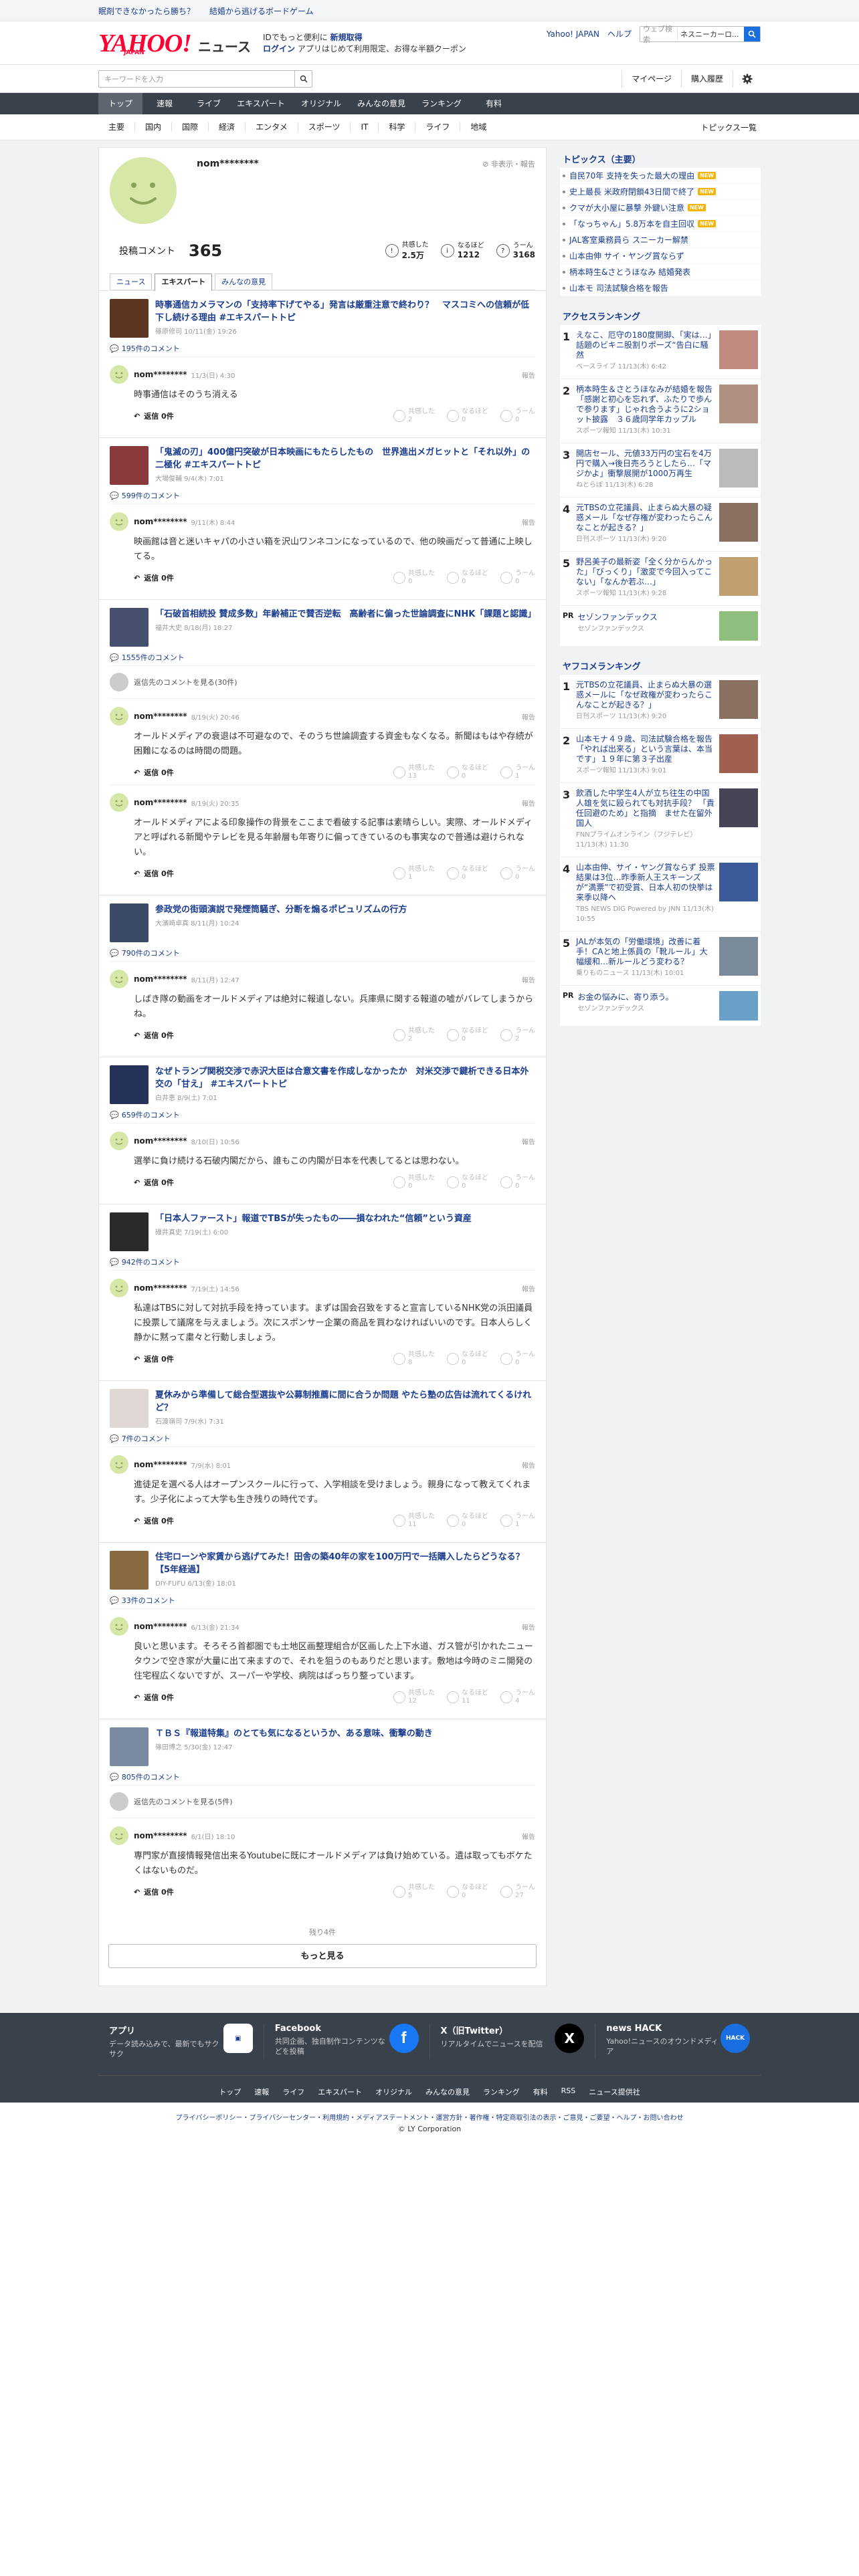 The image size is (859, 2576). I want to click on subnav-science: 科学, so click(396, 127).